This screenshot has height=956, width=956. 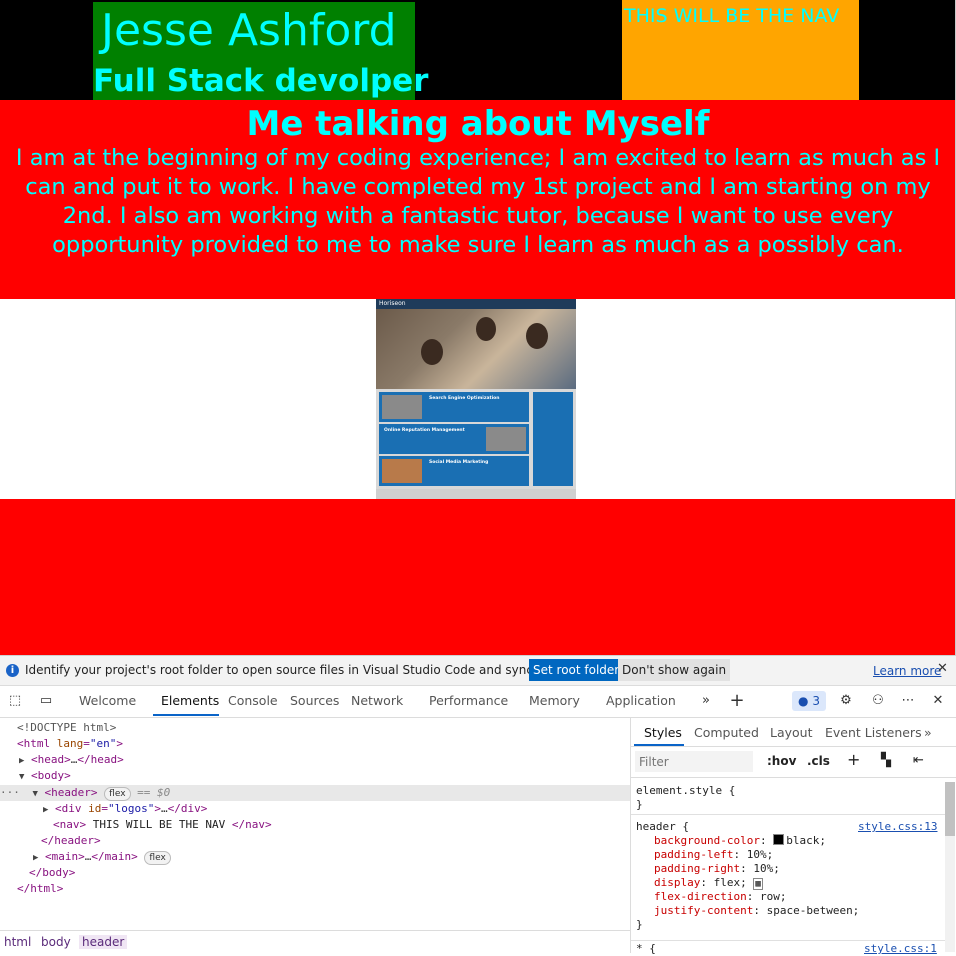 What do you see at coordinates (694, 761) in the screenshot?
I see `styles-filter-input` at bounding box center [694, 761].